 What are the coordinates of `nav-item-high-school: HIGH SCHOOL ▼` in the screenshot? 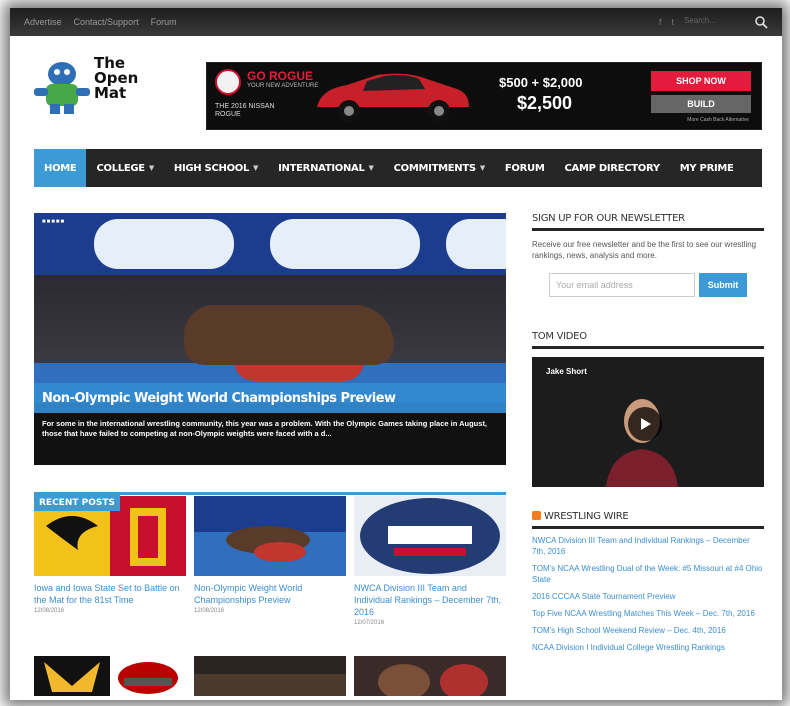 It's located at (216, 168).